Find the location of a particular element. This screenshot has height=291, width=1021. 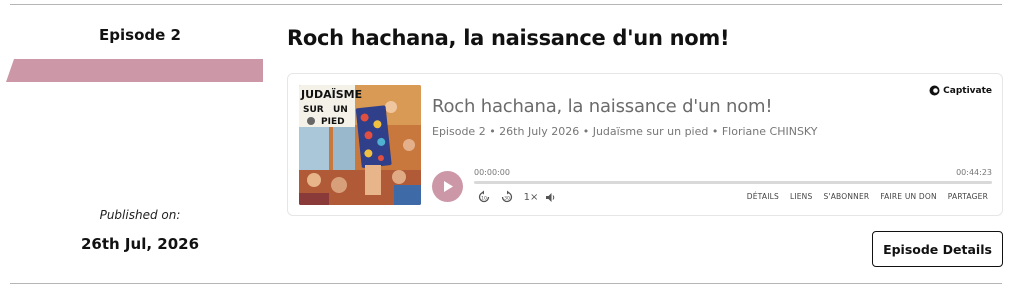

player-title: Roch hachana, la naissance d'un nom! is located at coordinates (602, 106).